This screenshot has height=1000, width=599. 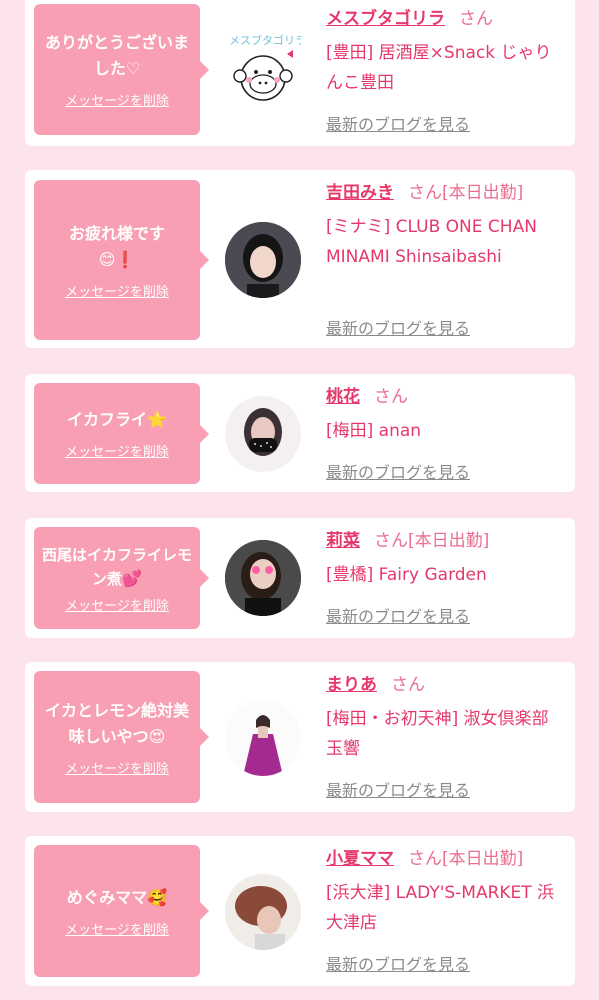 I want to click on sender-info: 莉菜 さん[本日出勤] [豊橋] Fairy Garden, so click(x=446, y=559).